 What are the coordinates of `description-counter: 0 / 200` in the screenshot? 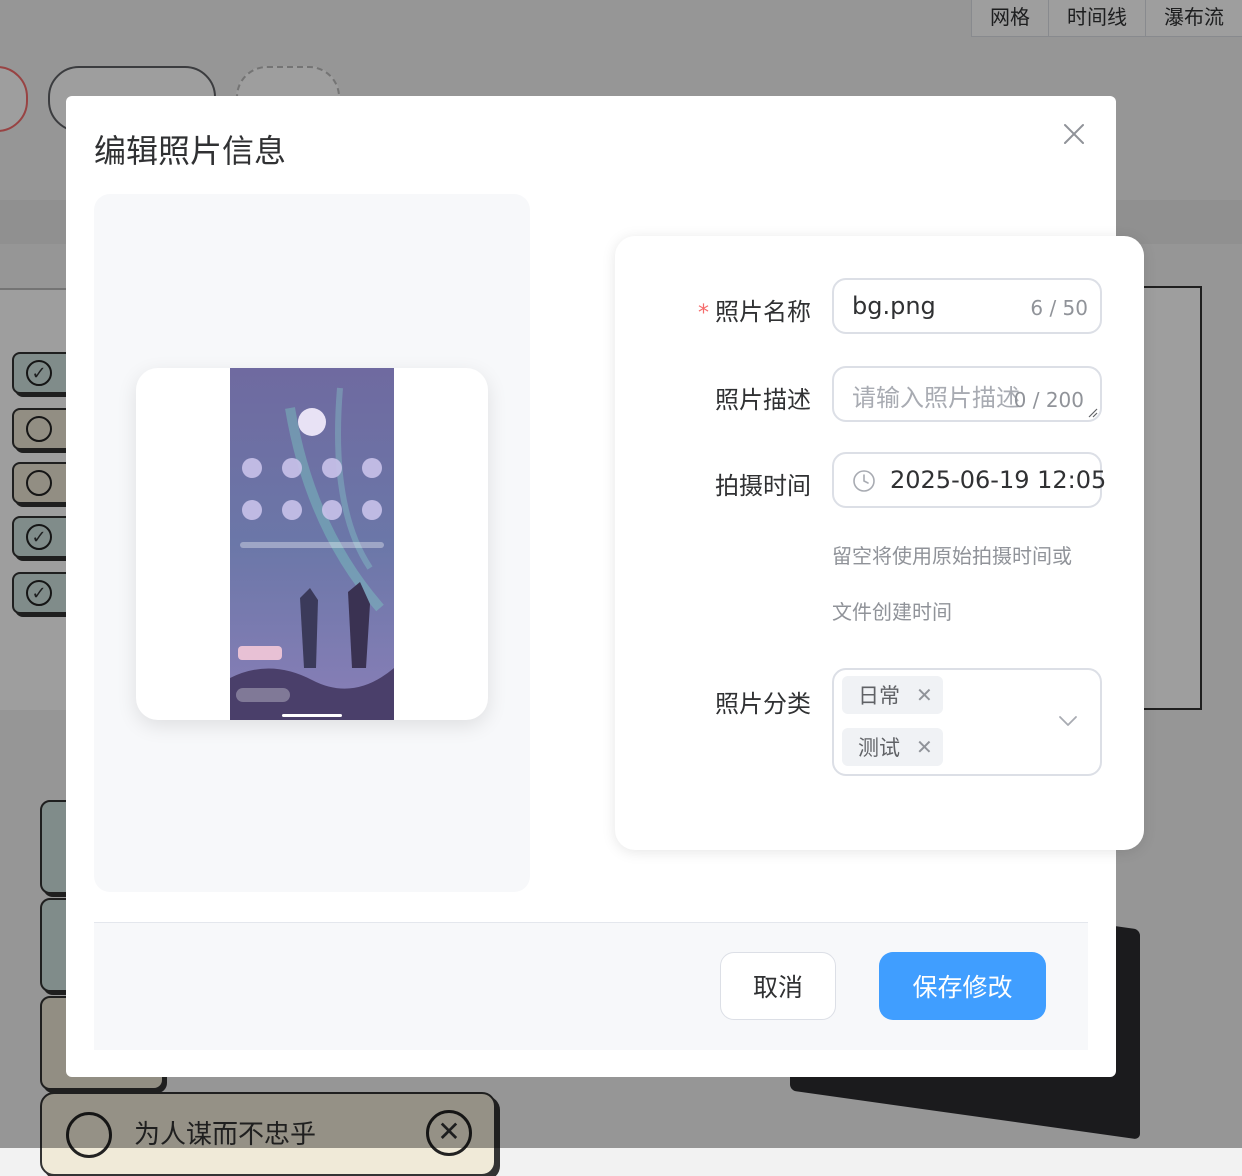 It's located at (1048, 400).